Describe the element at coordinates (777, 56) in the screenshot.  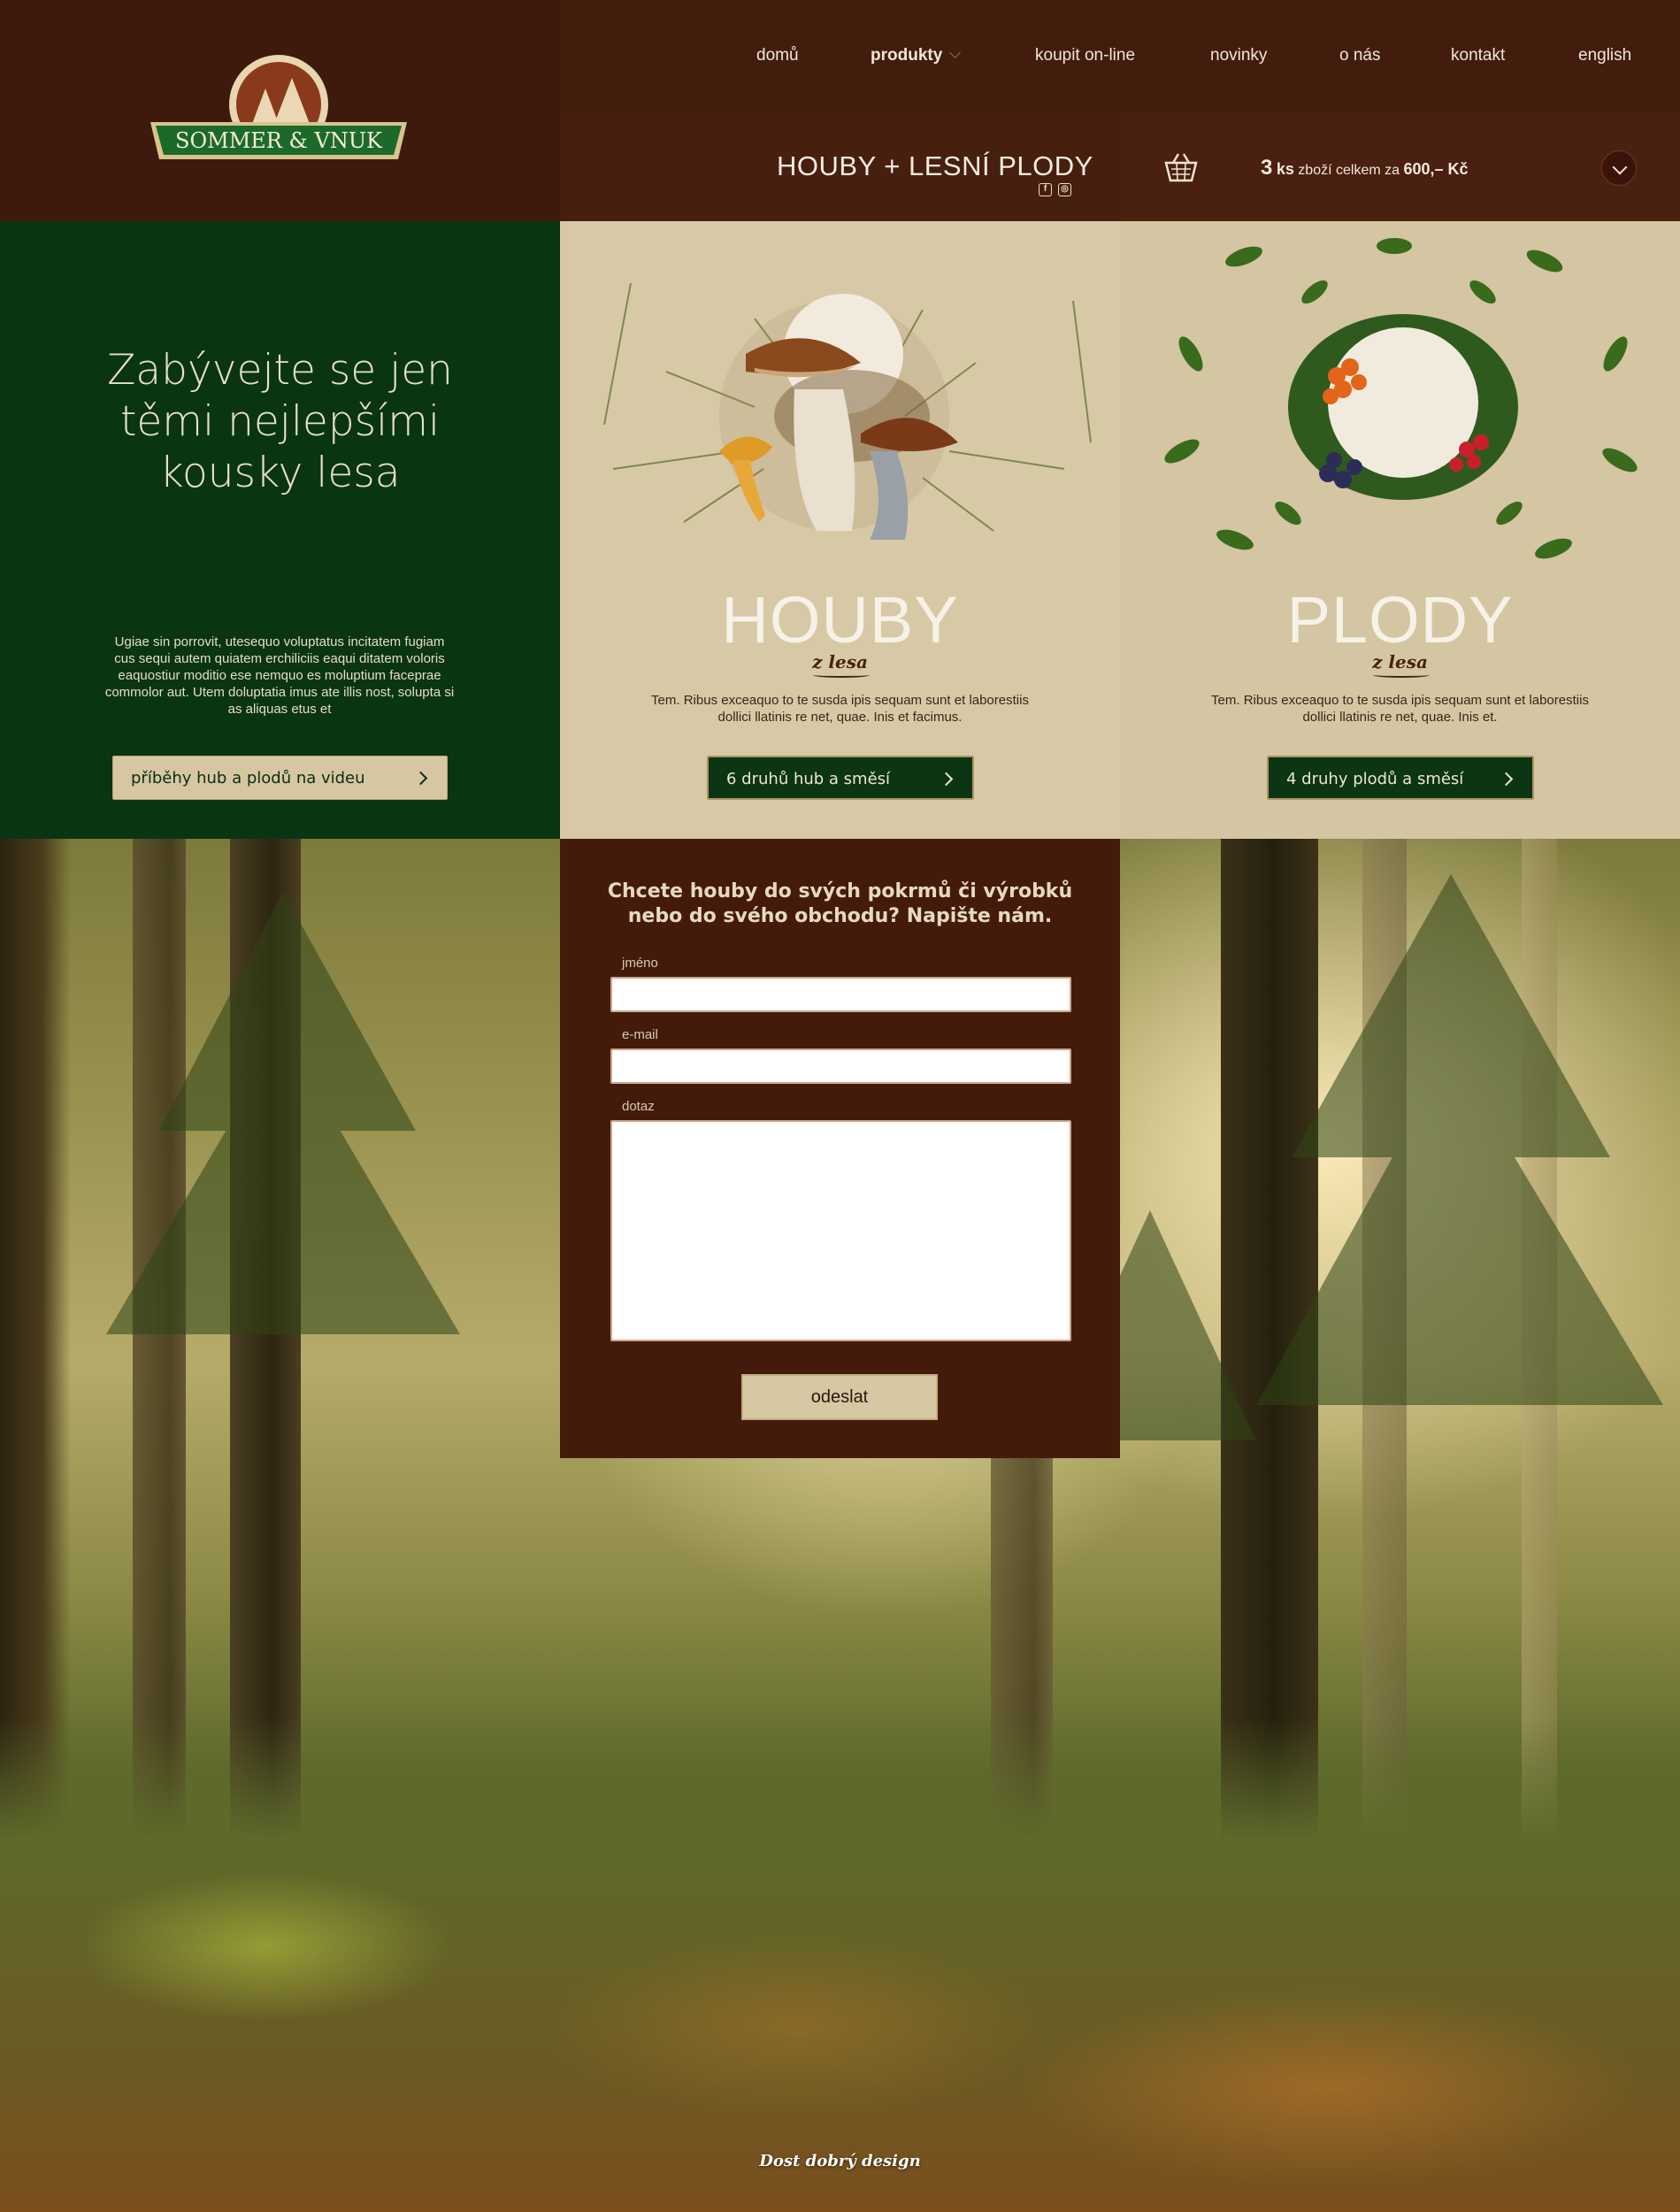
I see `nav-item-domu: domů` at that location.